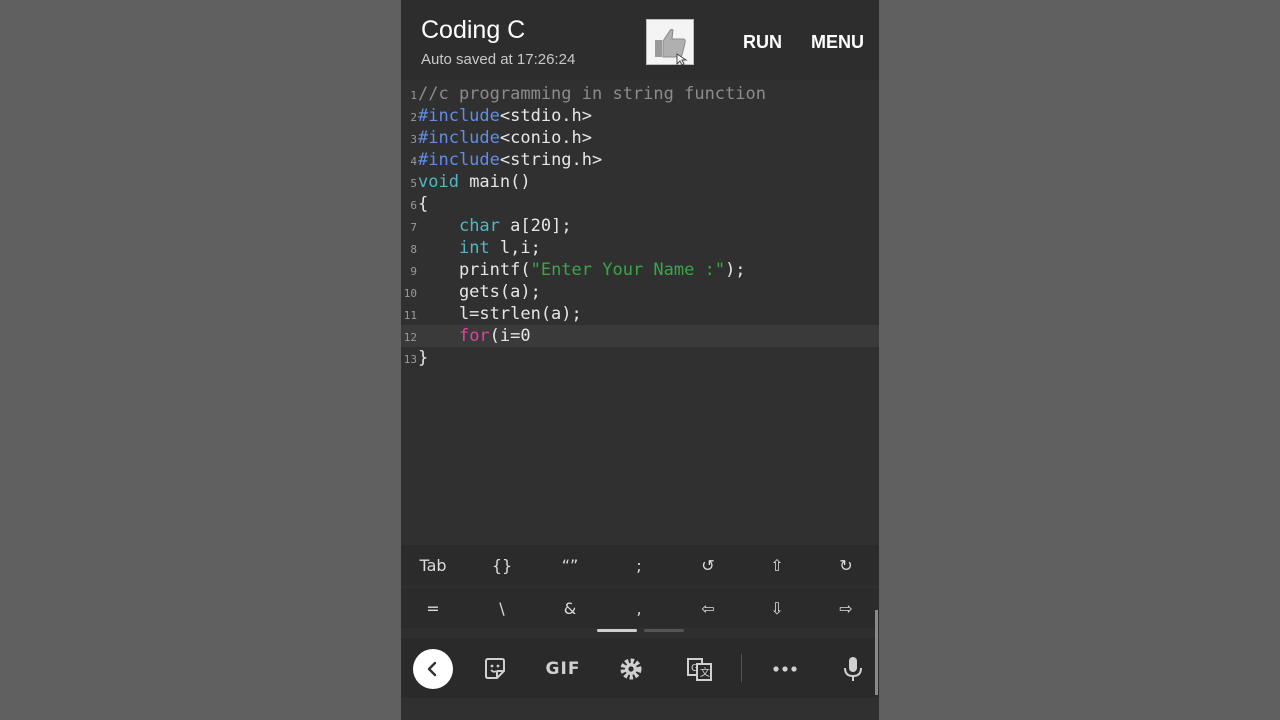 The image size is (1280, 720). What do you see at coordinates (473, 30) in the screenshot?
I see `app-title: Coding C` at bounding box center [473, 30].